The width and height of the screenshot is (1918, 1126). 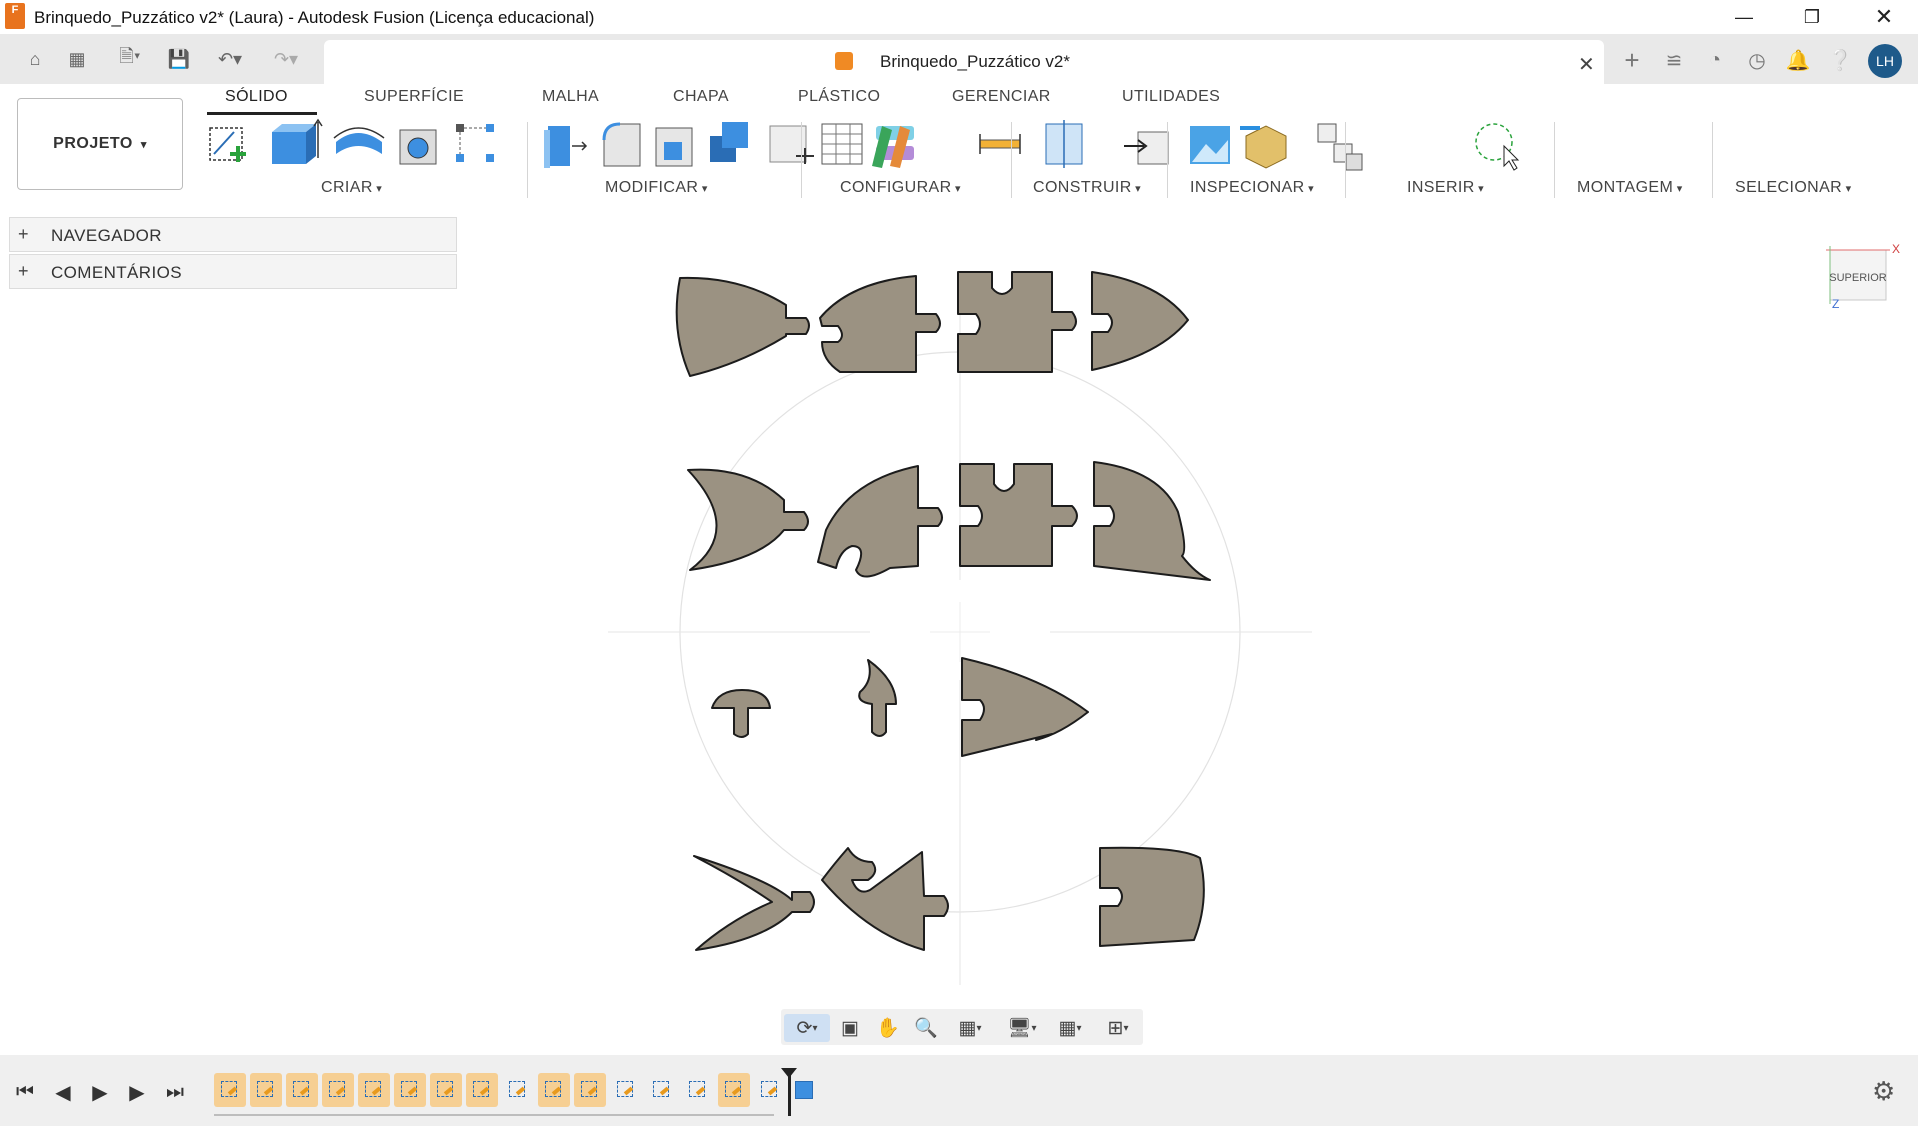 What do you see at coordinates (900, 188) in the screenshot?
I see `group-configurar: CONFIGURAR` at bounding box center [900, 188].